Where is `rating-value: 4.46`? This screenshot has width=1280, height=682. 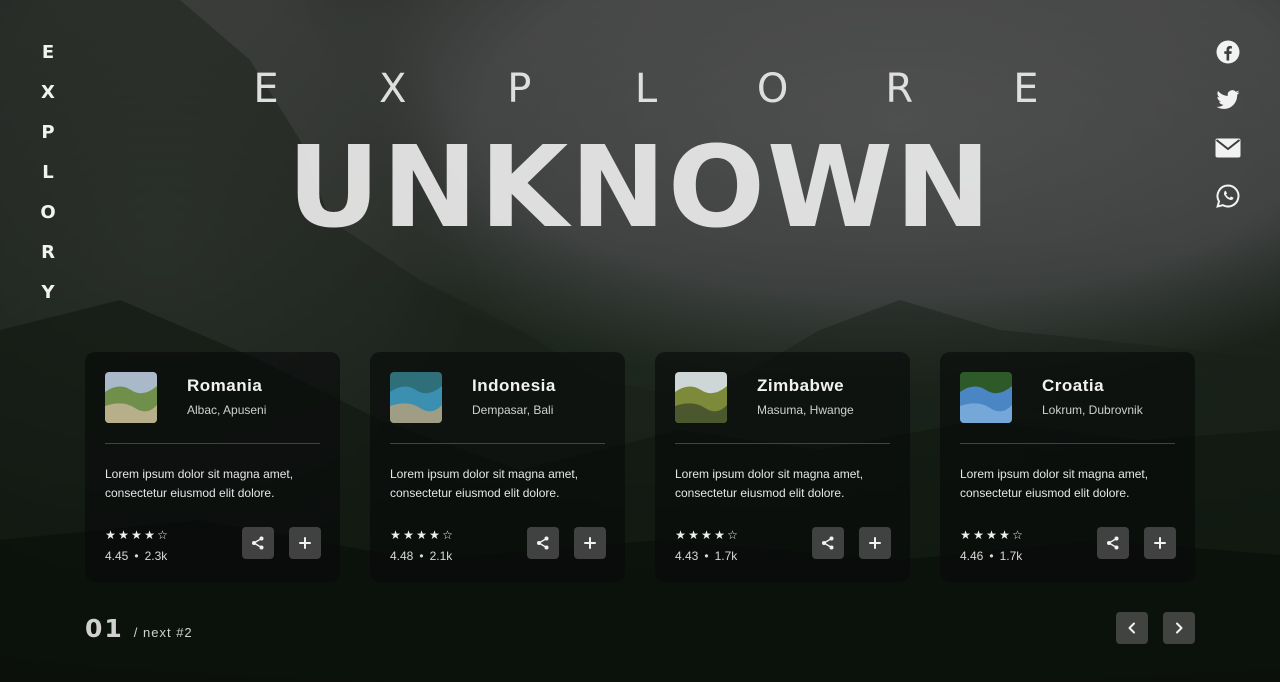
rating-value: 4.46 is located at coordinates (972, 556).